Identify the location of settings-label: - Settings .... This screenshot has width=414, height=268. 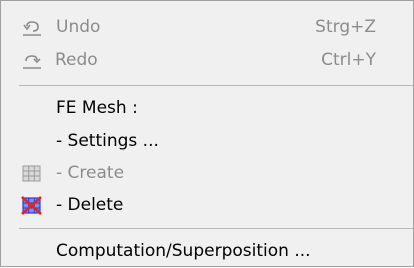
(107, 141).